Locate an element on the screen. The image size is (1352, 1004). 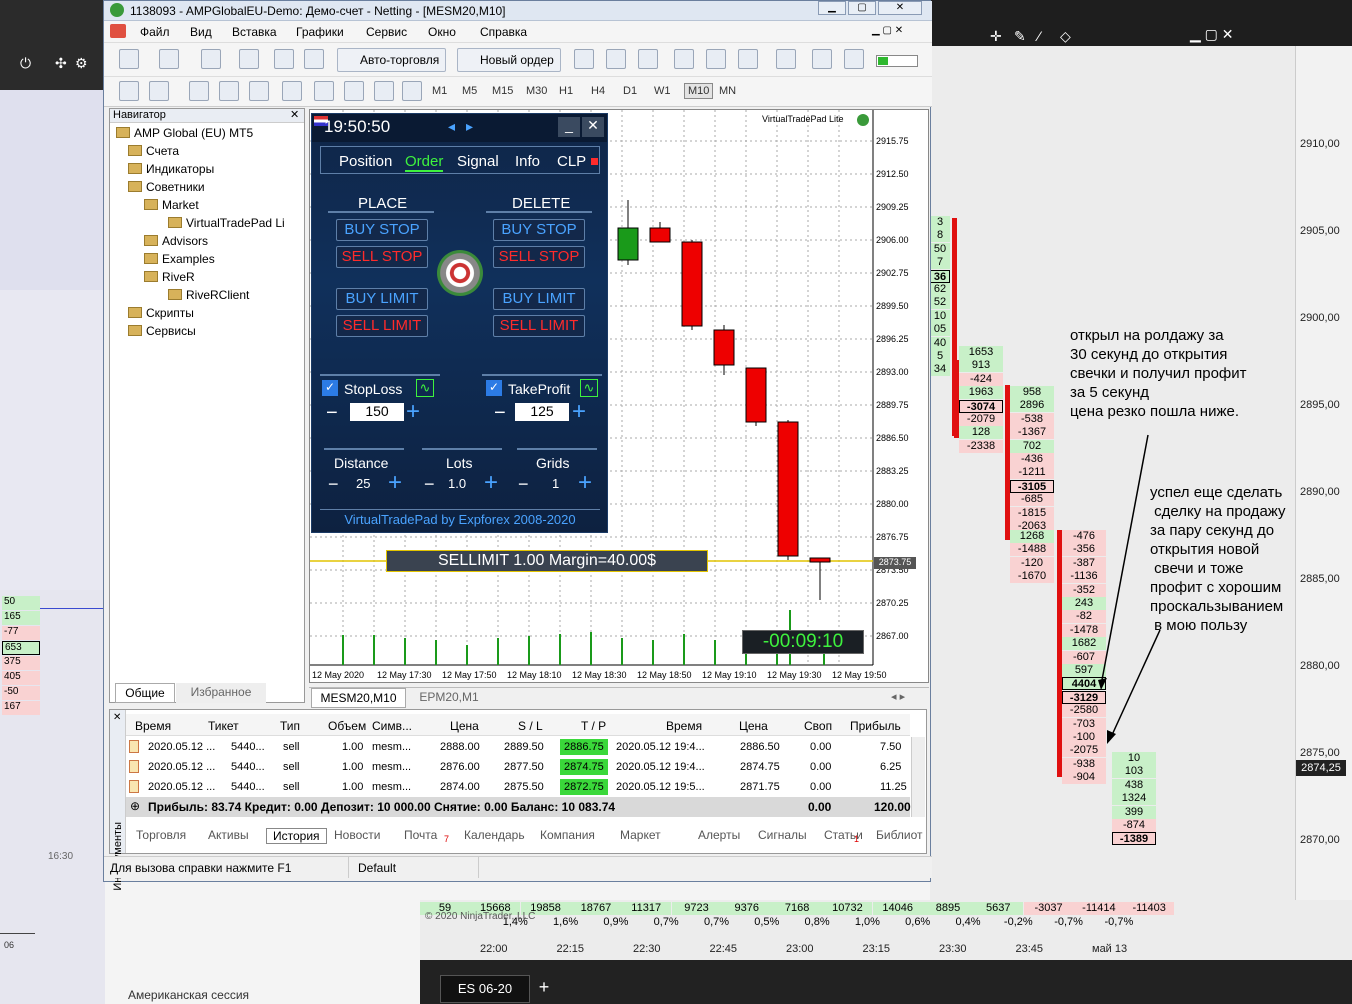
channel-icon is located at coordinates (292, 91).